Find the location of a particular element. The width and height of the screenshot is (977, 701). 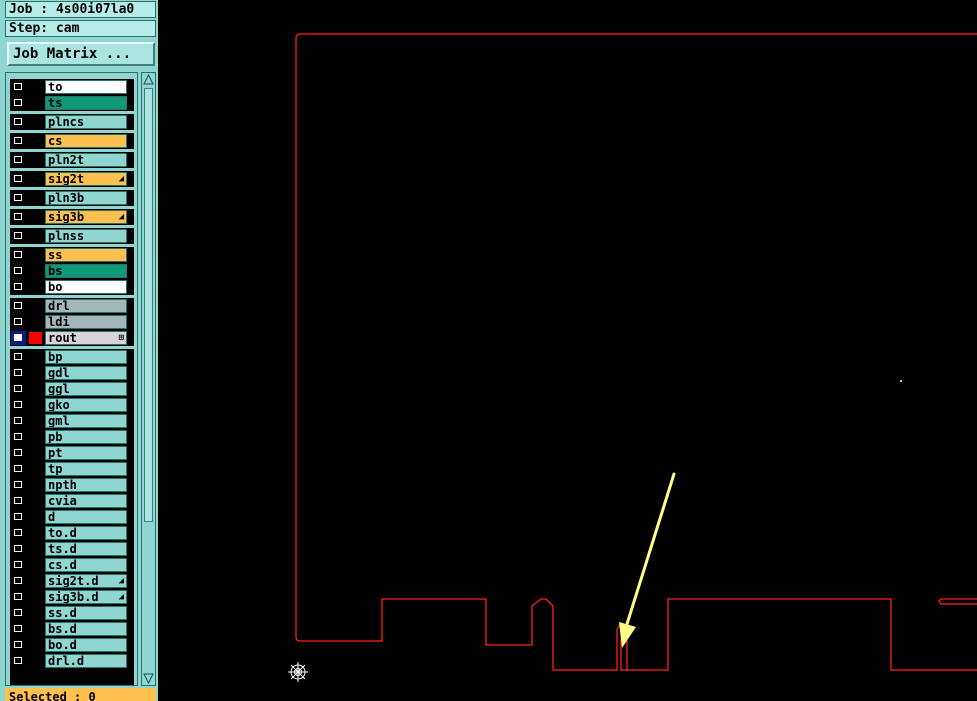

layer-name-ggl: ggl is located at coordinates (86, 389).